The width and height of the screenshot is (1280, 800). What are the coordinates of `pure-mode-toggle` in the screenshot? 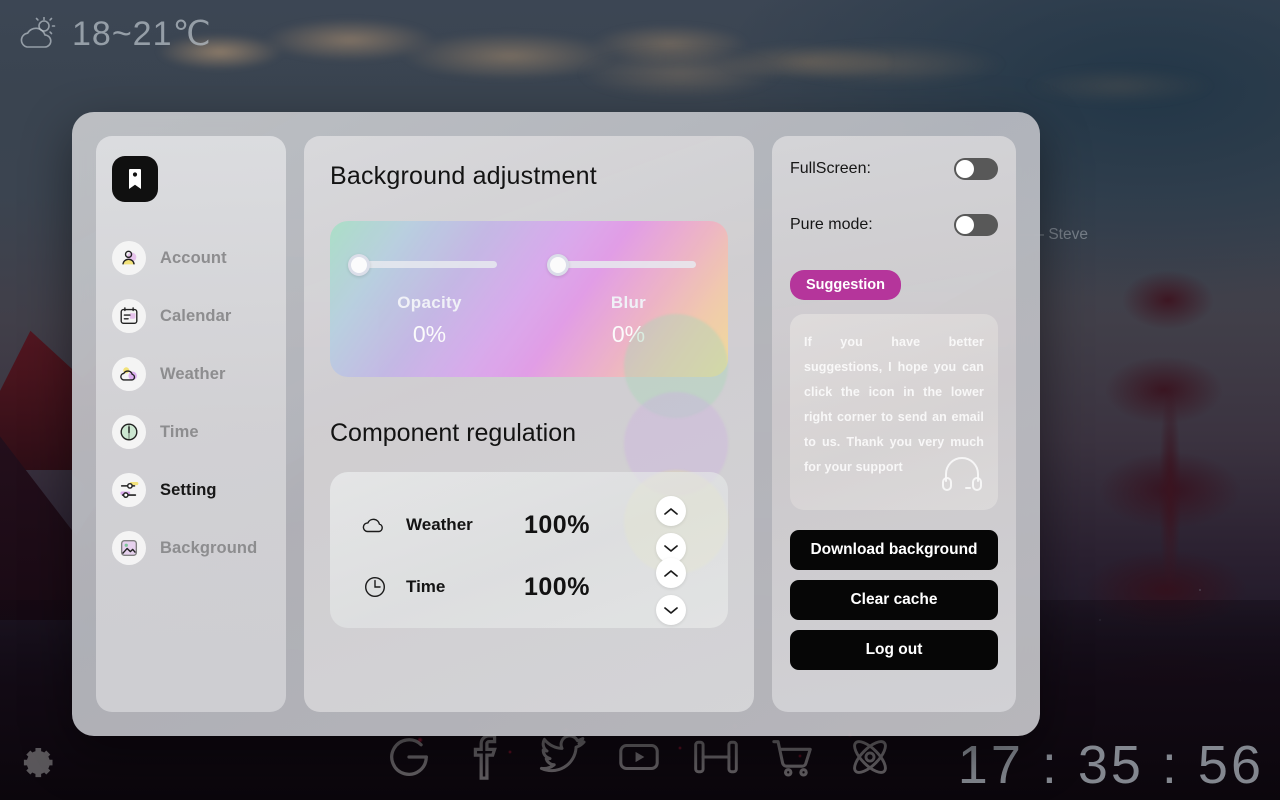 It's located at (976, 225).